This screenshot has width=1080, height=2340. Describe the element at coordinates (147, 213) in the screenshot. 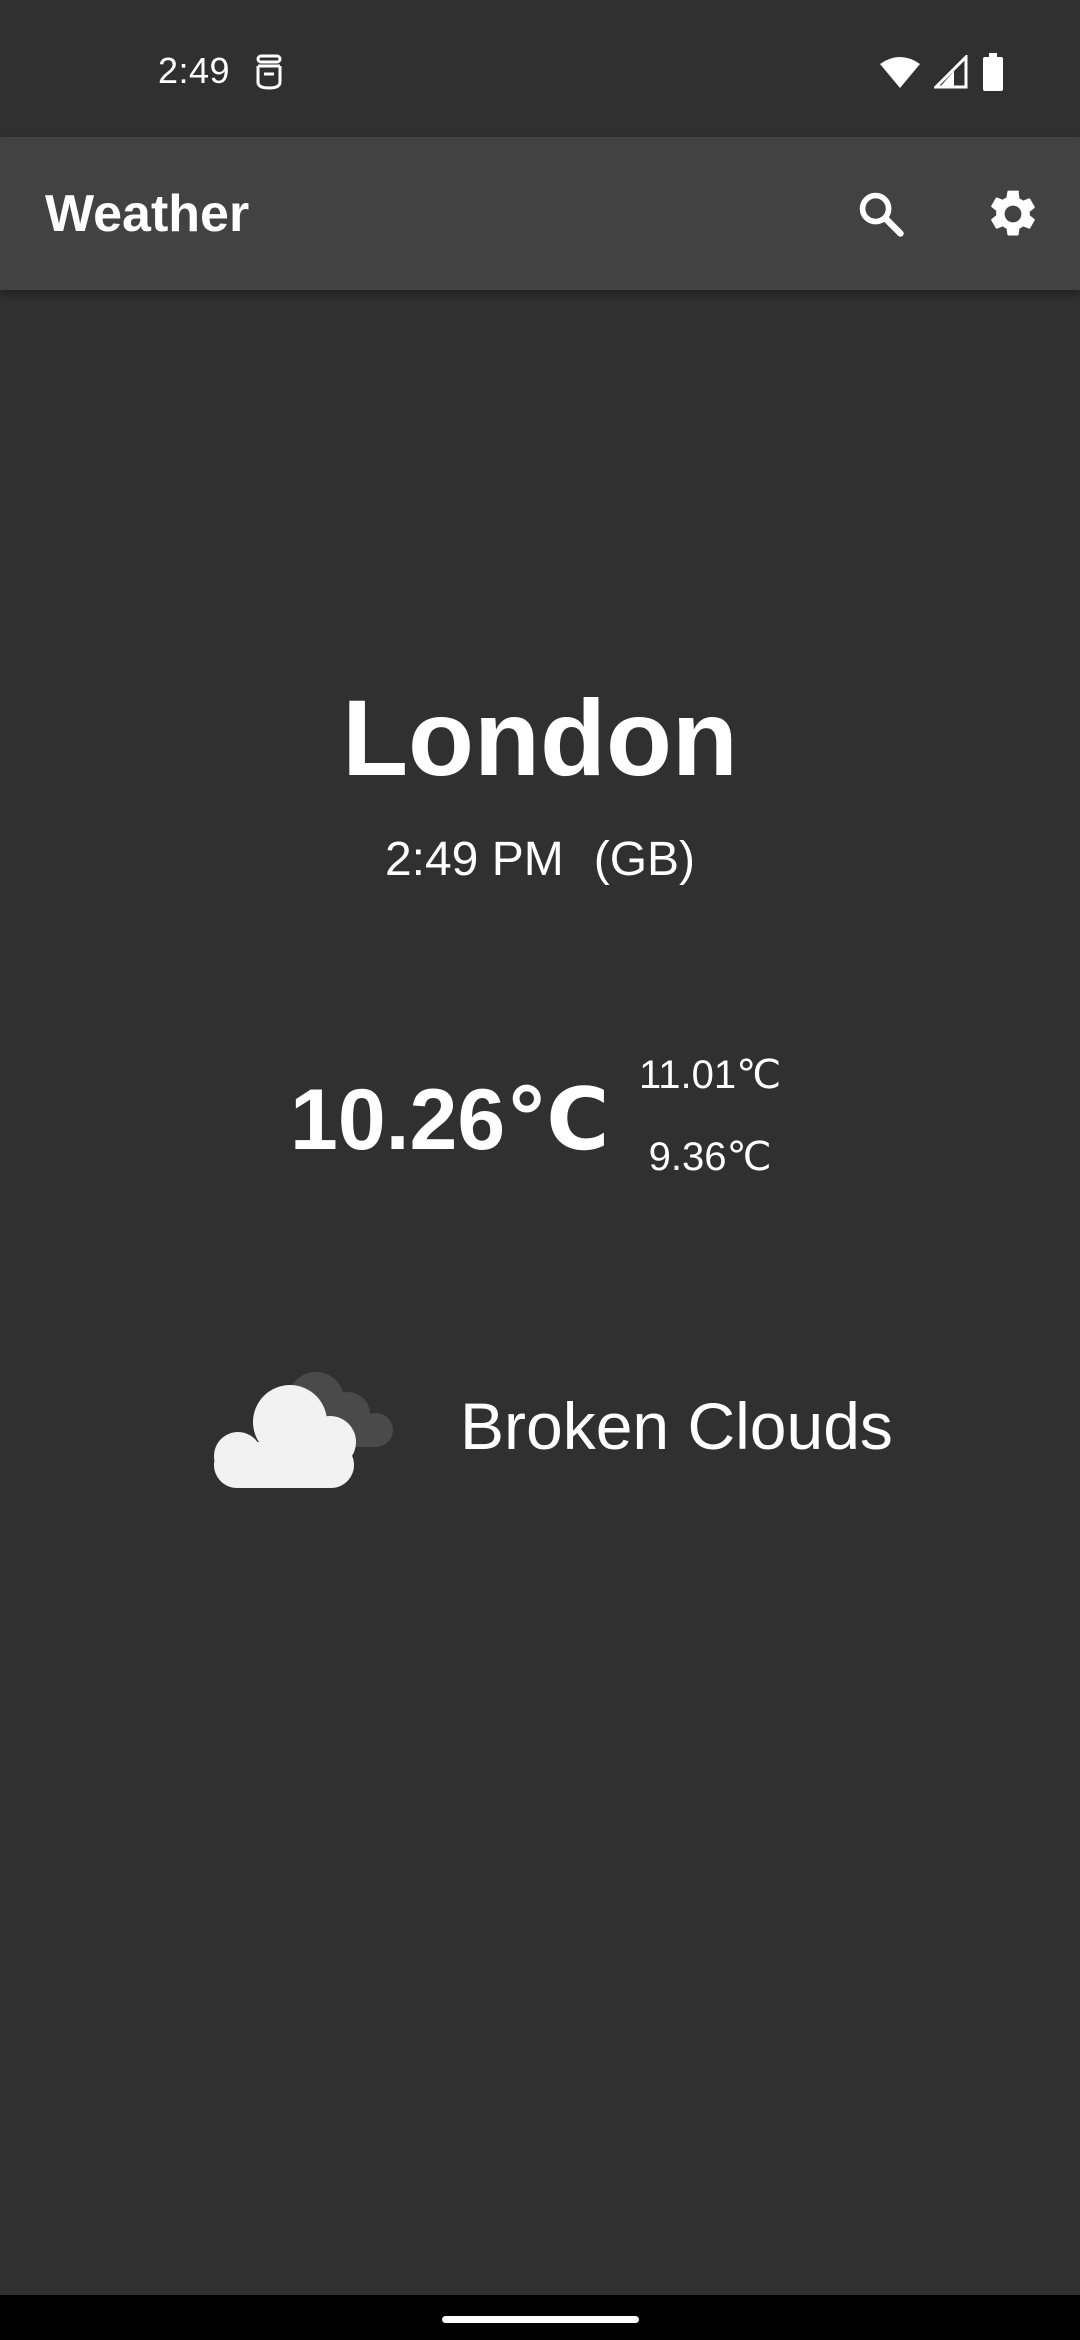

I see `app-title: Weather` at that location.